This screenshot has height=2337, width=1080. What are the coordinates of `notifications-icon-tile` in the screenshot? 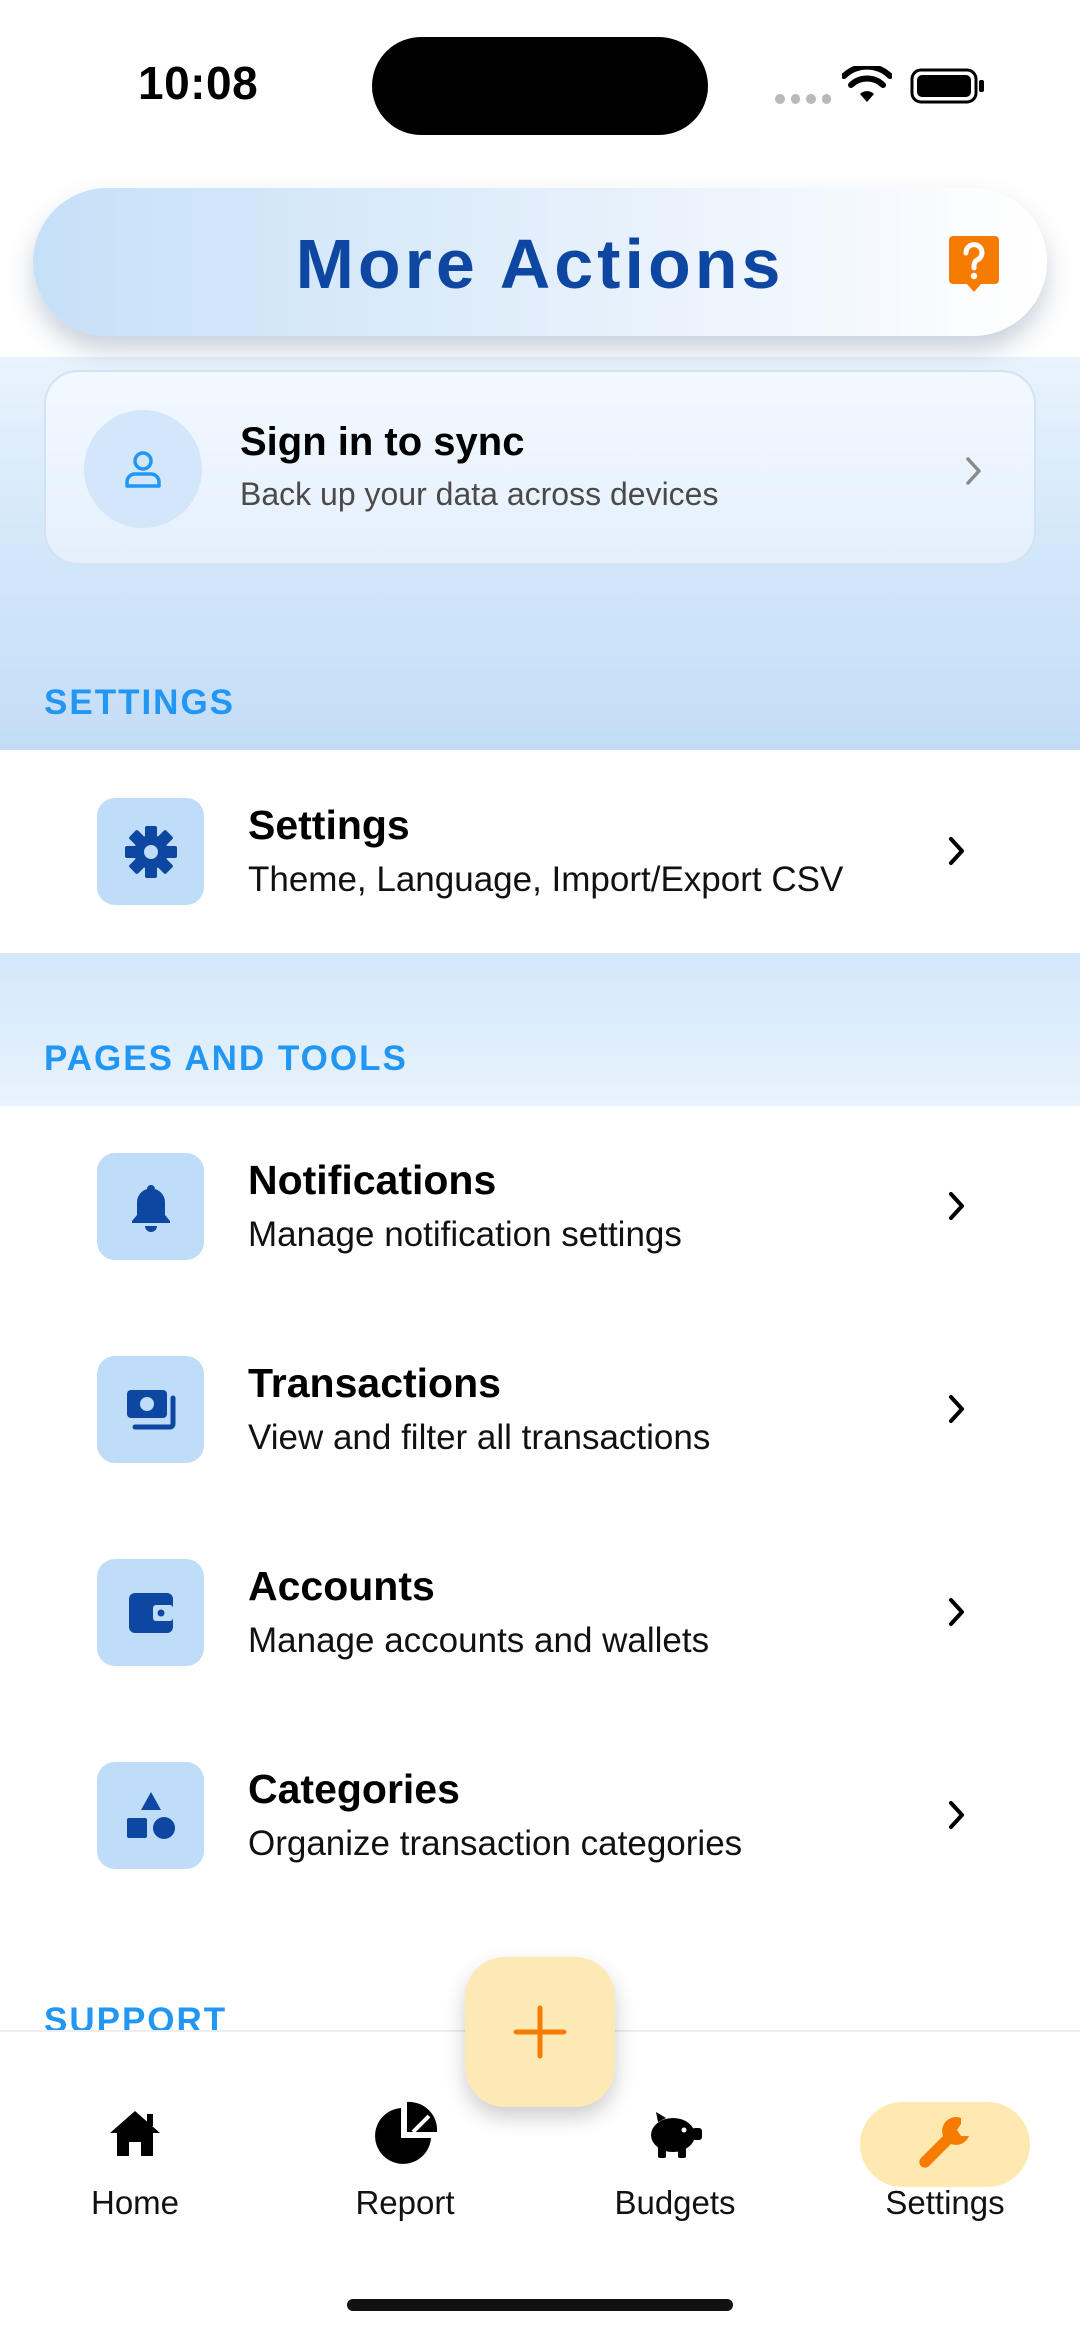 It's located at (150, 1206).